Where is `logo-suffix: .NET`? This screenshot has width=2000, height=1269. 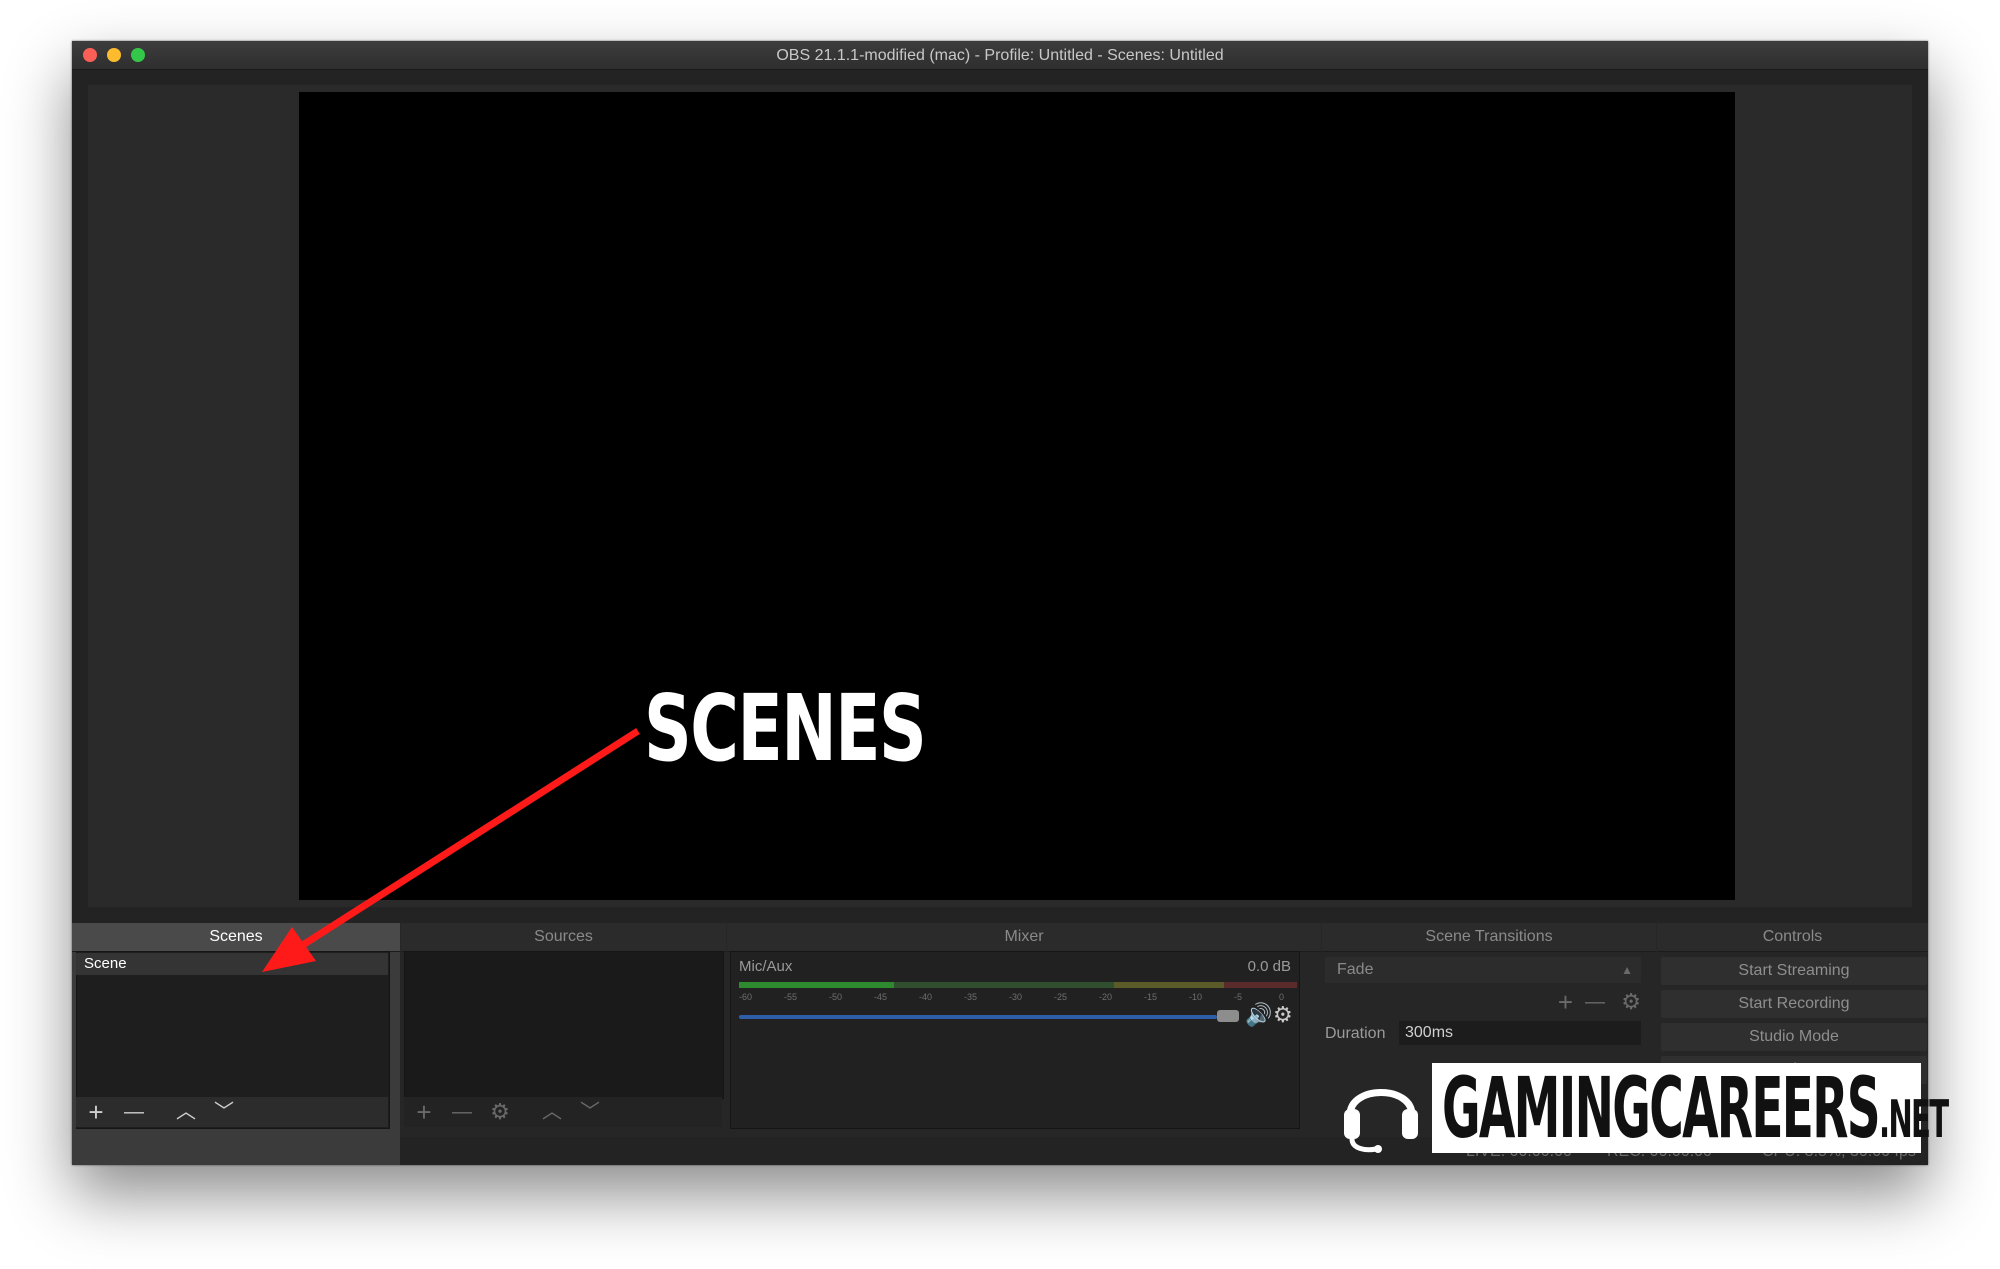 logo-suffix: .NET is located at coordinates (1913, 1120).